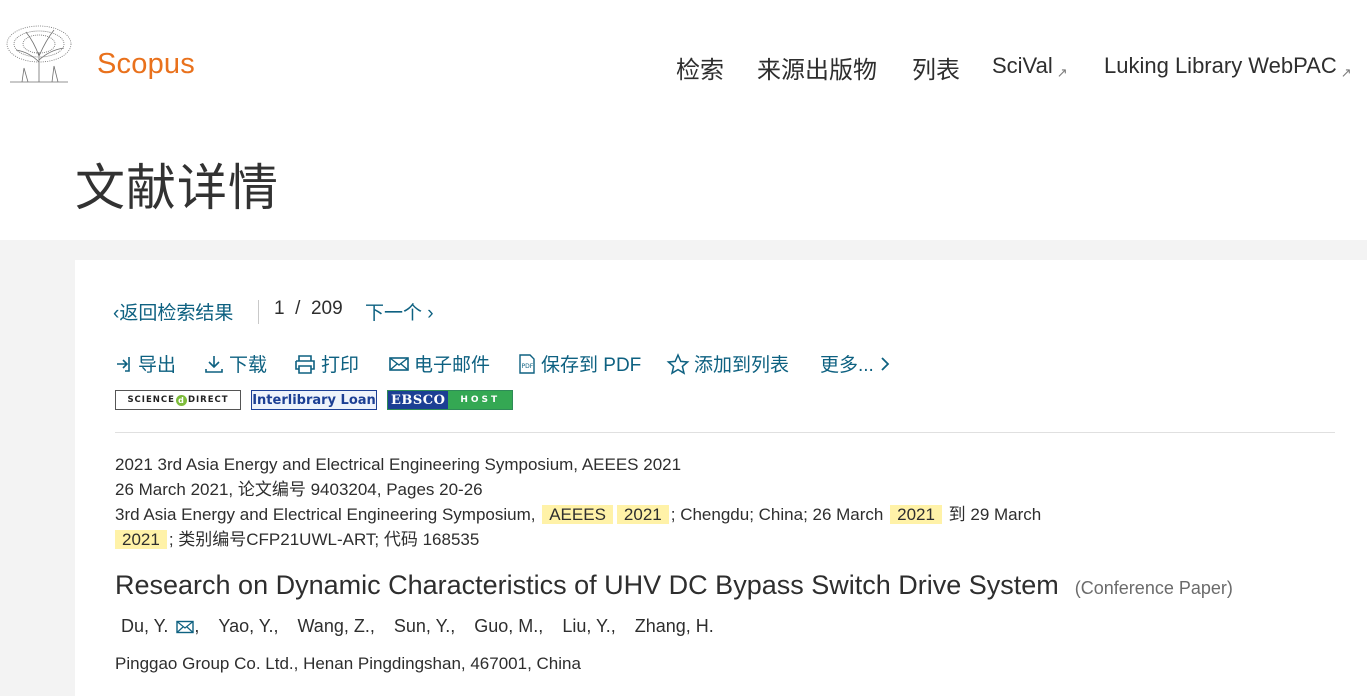 This screenshot has width=1367, height=696. I want to click on author-name: Guo, M.,, so click(509, 626).